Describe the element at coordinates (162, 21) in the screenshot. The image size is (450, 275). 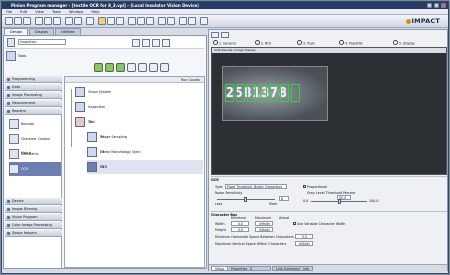
I see `monitor-icon` at that location.